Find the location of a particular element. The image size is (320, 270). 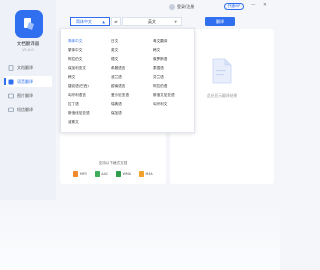

sidebar-item-label: 语音翻译 is located at coordinates (25, 81).